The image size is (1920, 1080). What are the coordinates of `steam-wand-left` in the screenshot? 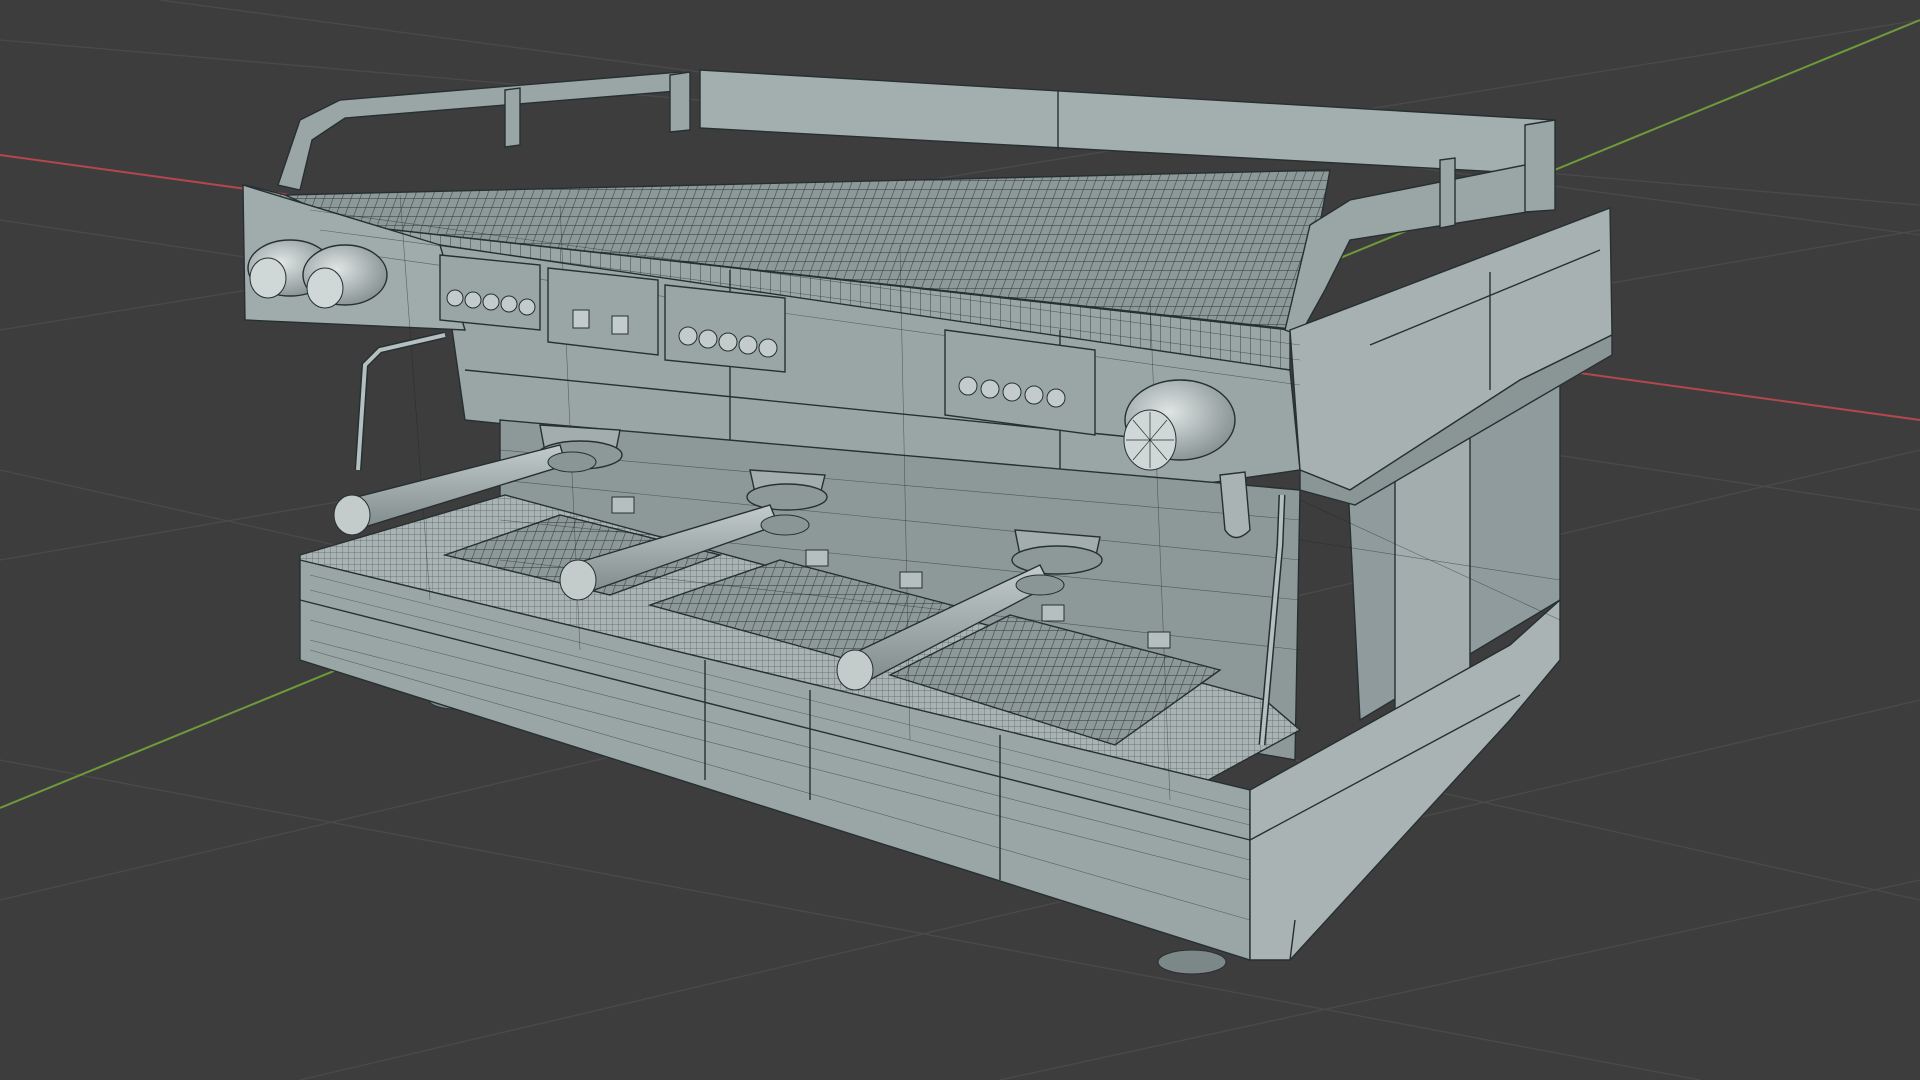 It's located at (400, 401).